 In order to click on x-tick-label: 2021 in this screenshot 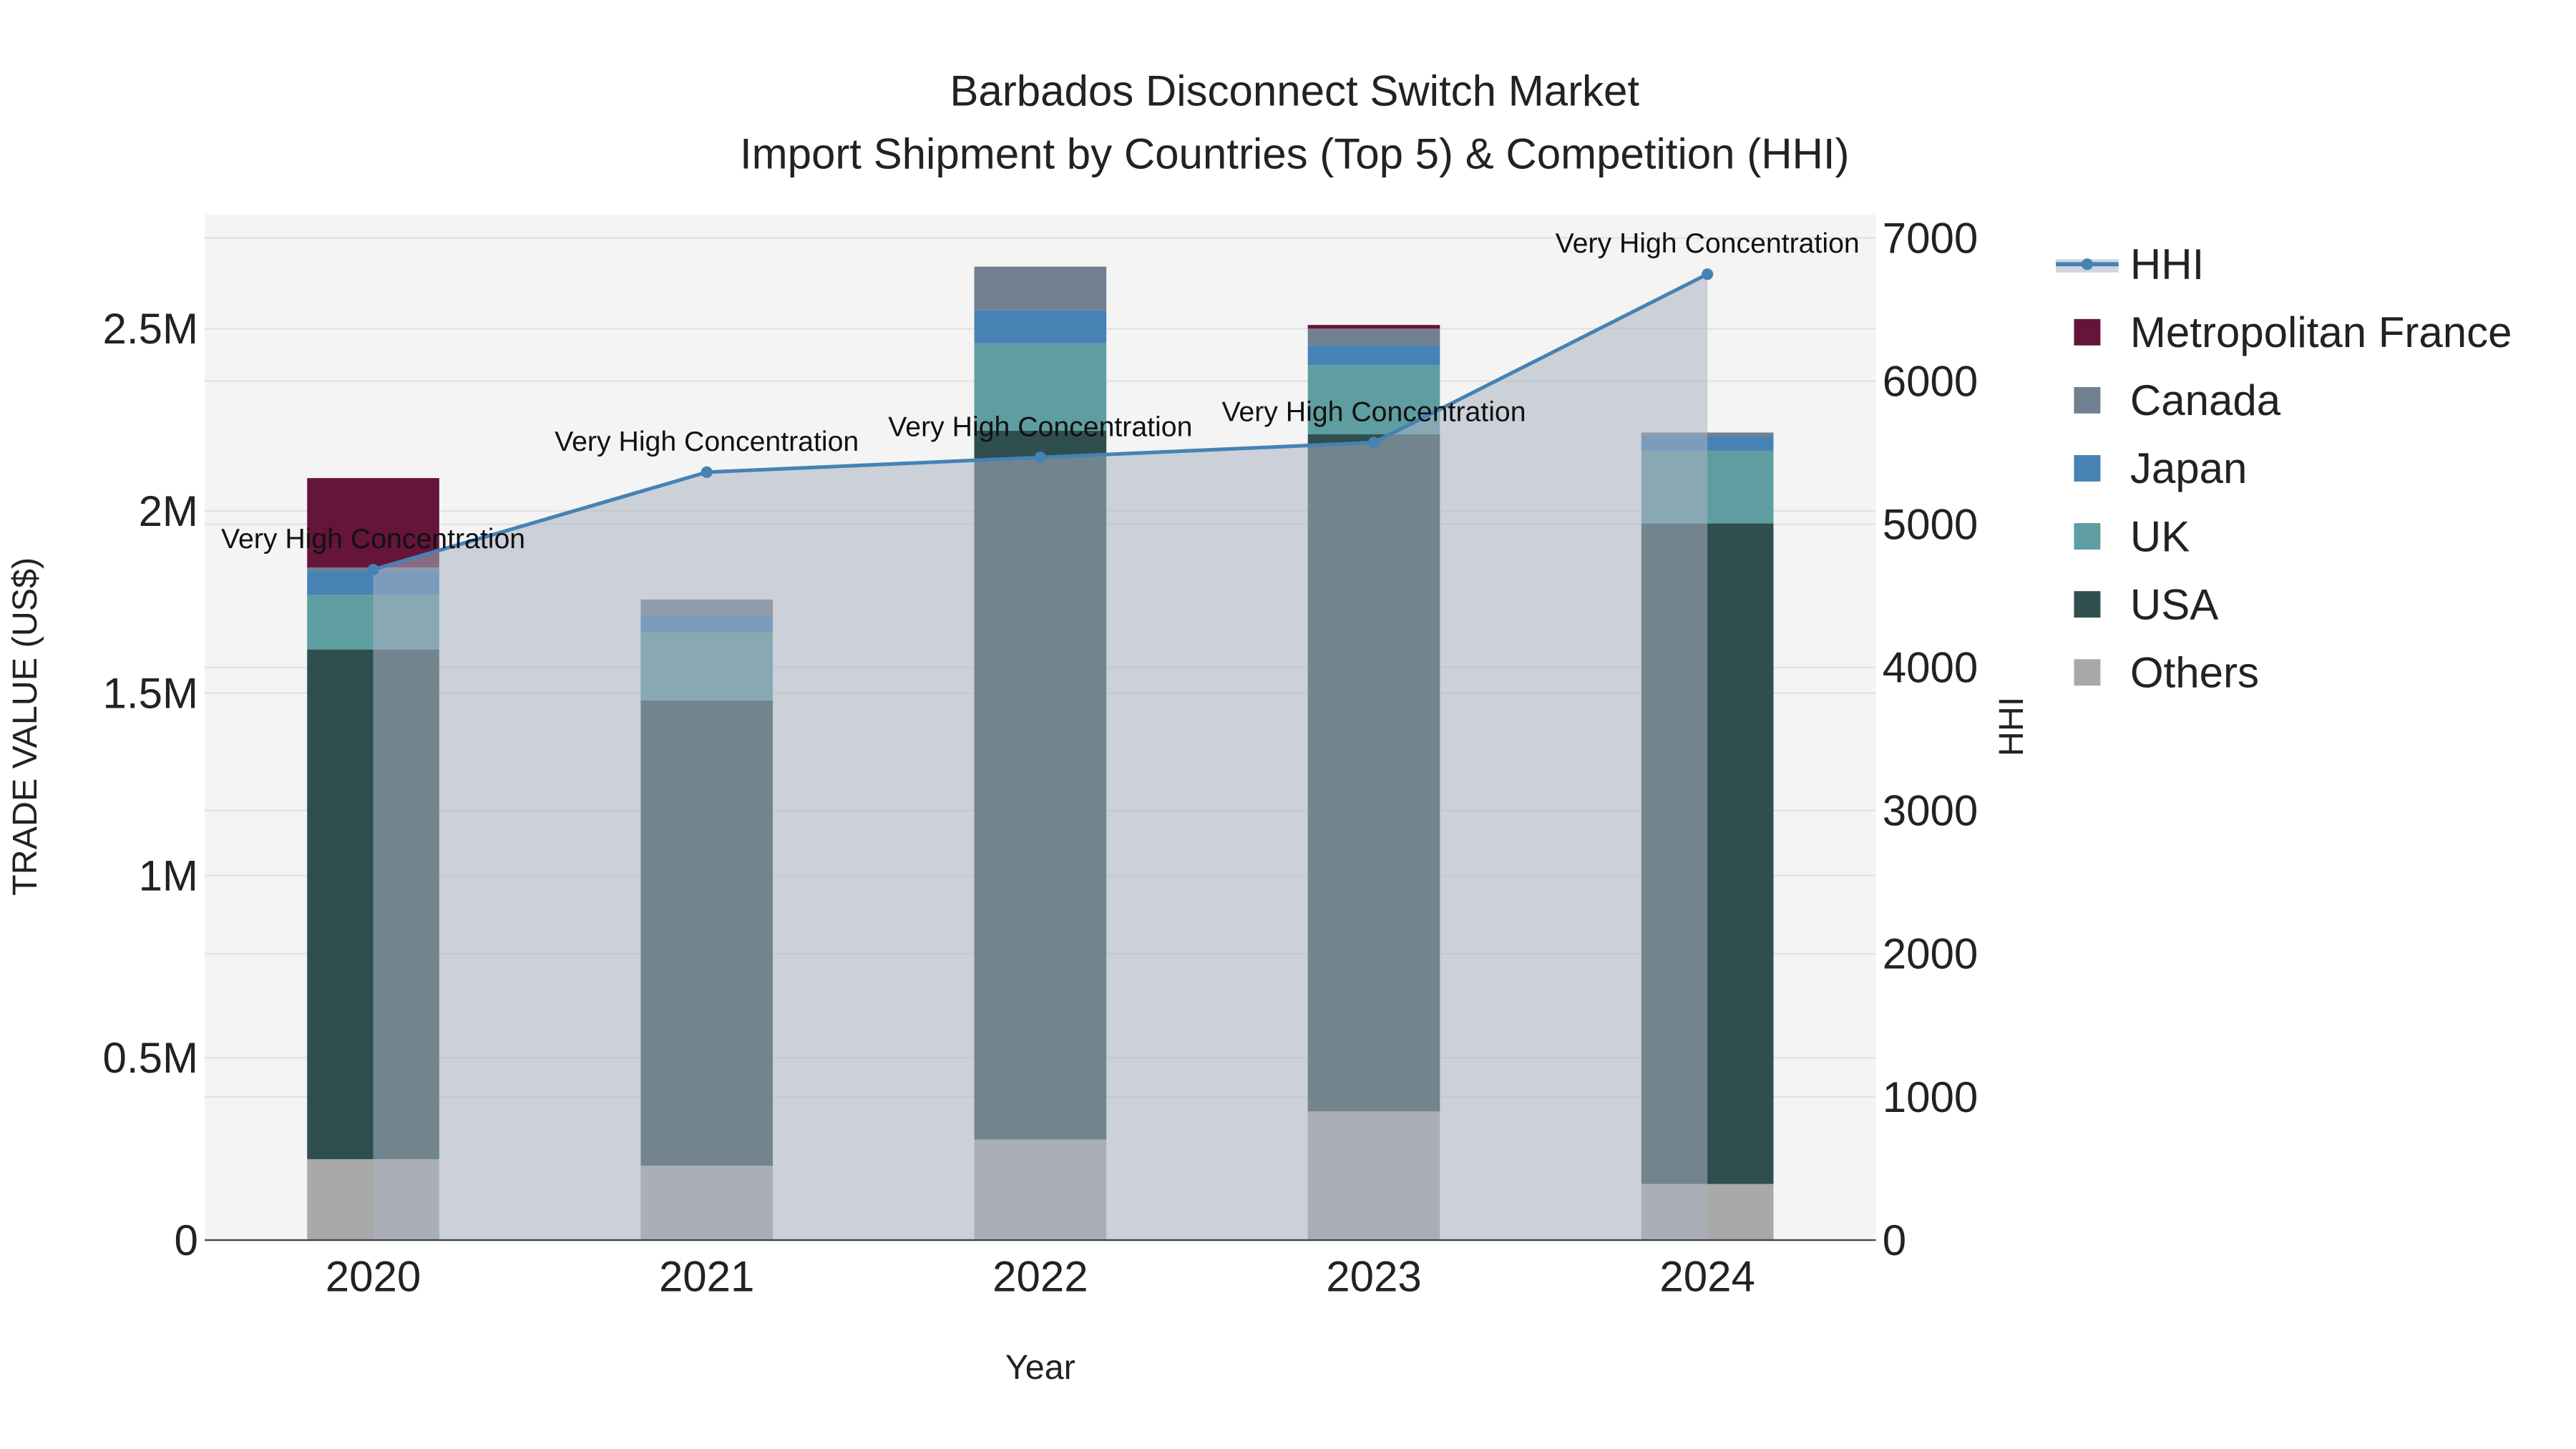, I will do `click(706, 1277)`.